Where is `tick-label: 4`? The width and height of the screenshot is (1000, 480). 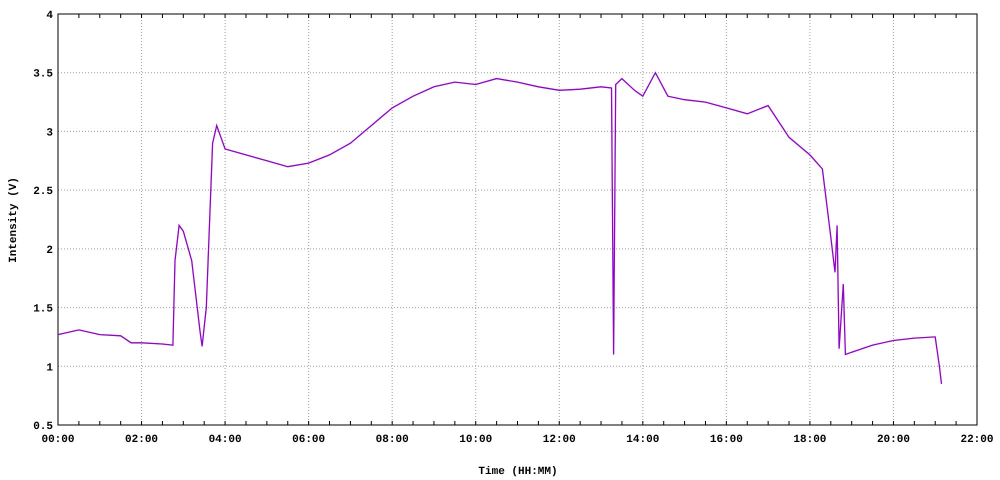
tick-label: 4 is located at coordinates (49, 16).